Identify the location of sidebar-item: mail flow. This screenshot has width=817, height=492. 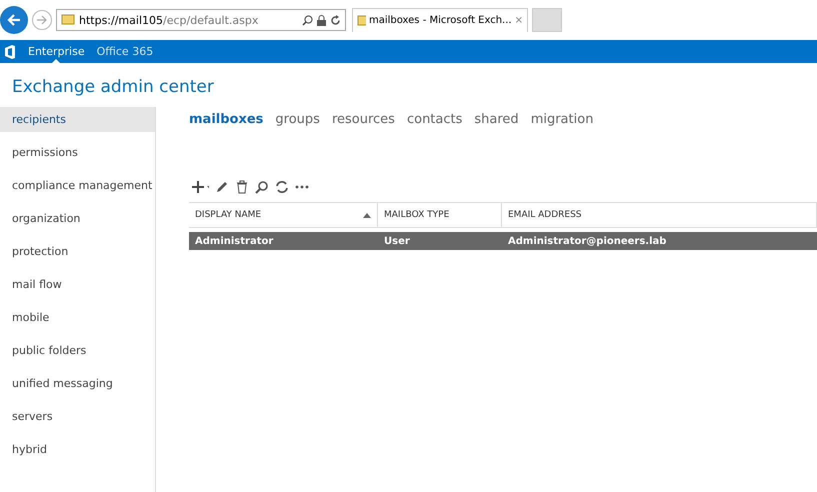
(77, 284).